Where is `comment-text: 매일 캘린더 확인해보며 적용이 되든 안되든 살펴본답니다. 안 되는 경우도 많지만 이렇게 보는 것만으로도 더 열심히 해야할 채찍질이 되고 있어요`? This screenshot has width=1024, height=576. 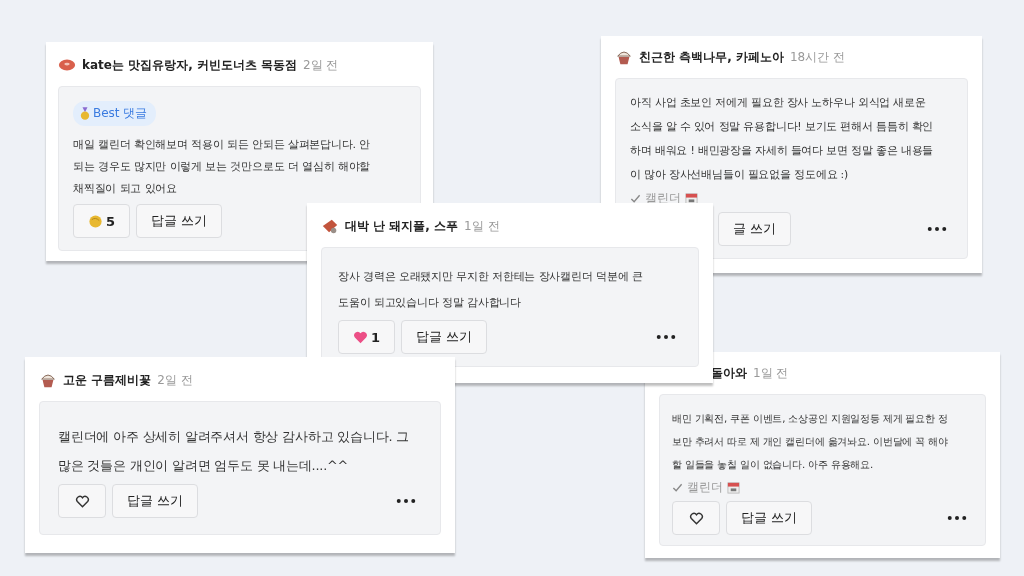 comment-text: 매일 캘린더 확인해보며 적용이 되든 안되든 살펴본답니다. 안 되는 경우도 많지만 이렇게 보는 것만으로도 더 열심히 해야할 채찍질이 되고 있어요 is located at coordinates (222, 167).